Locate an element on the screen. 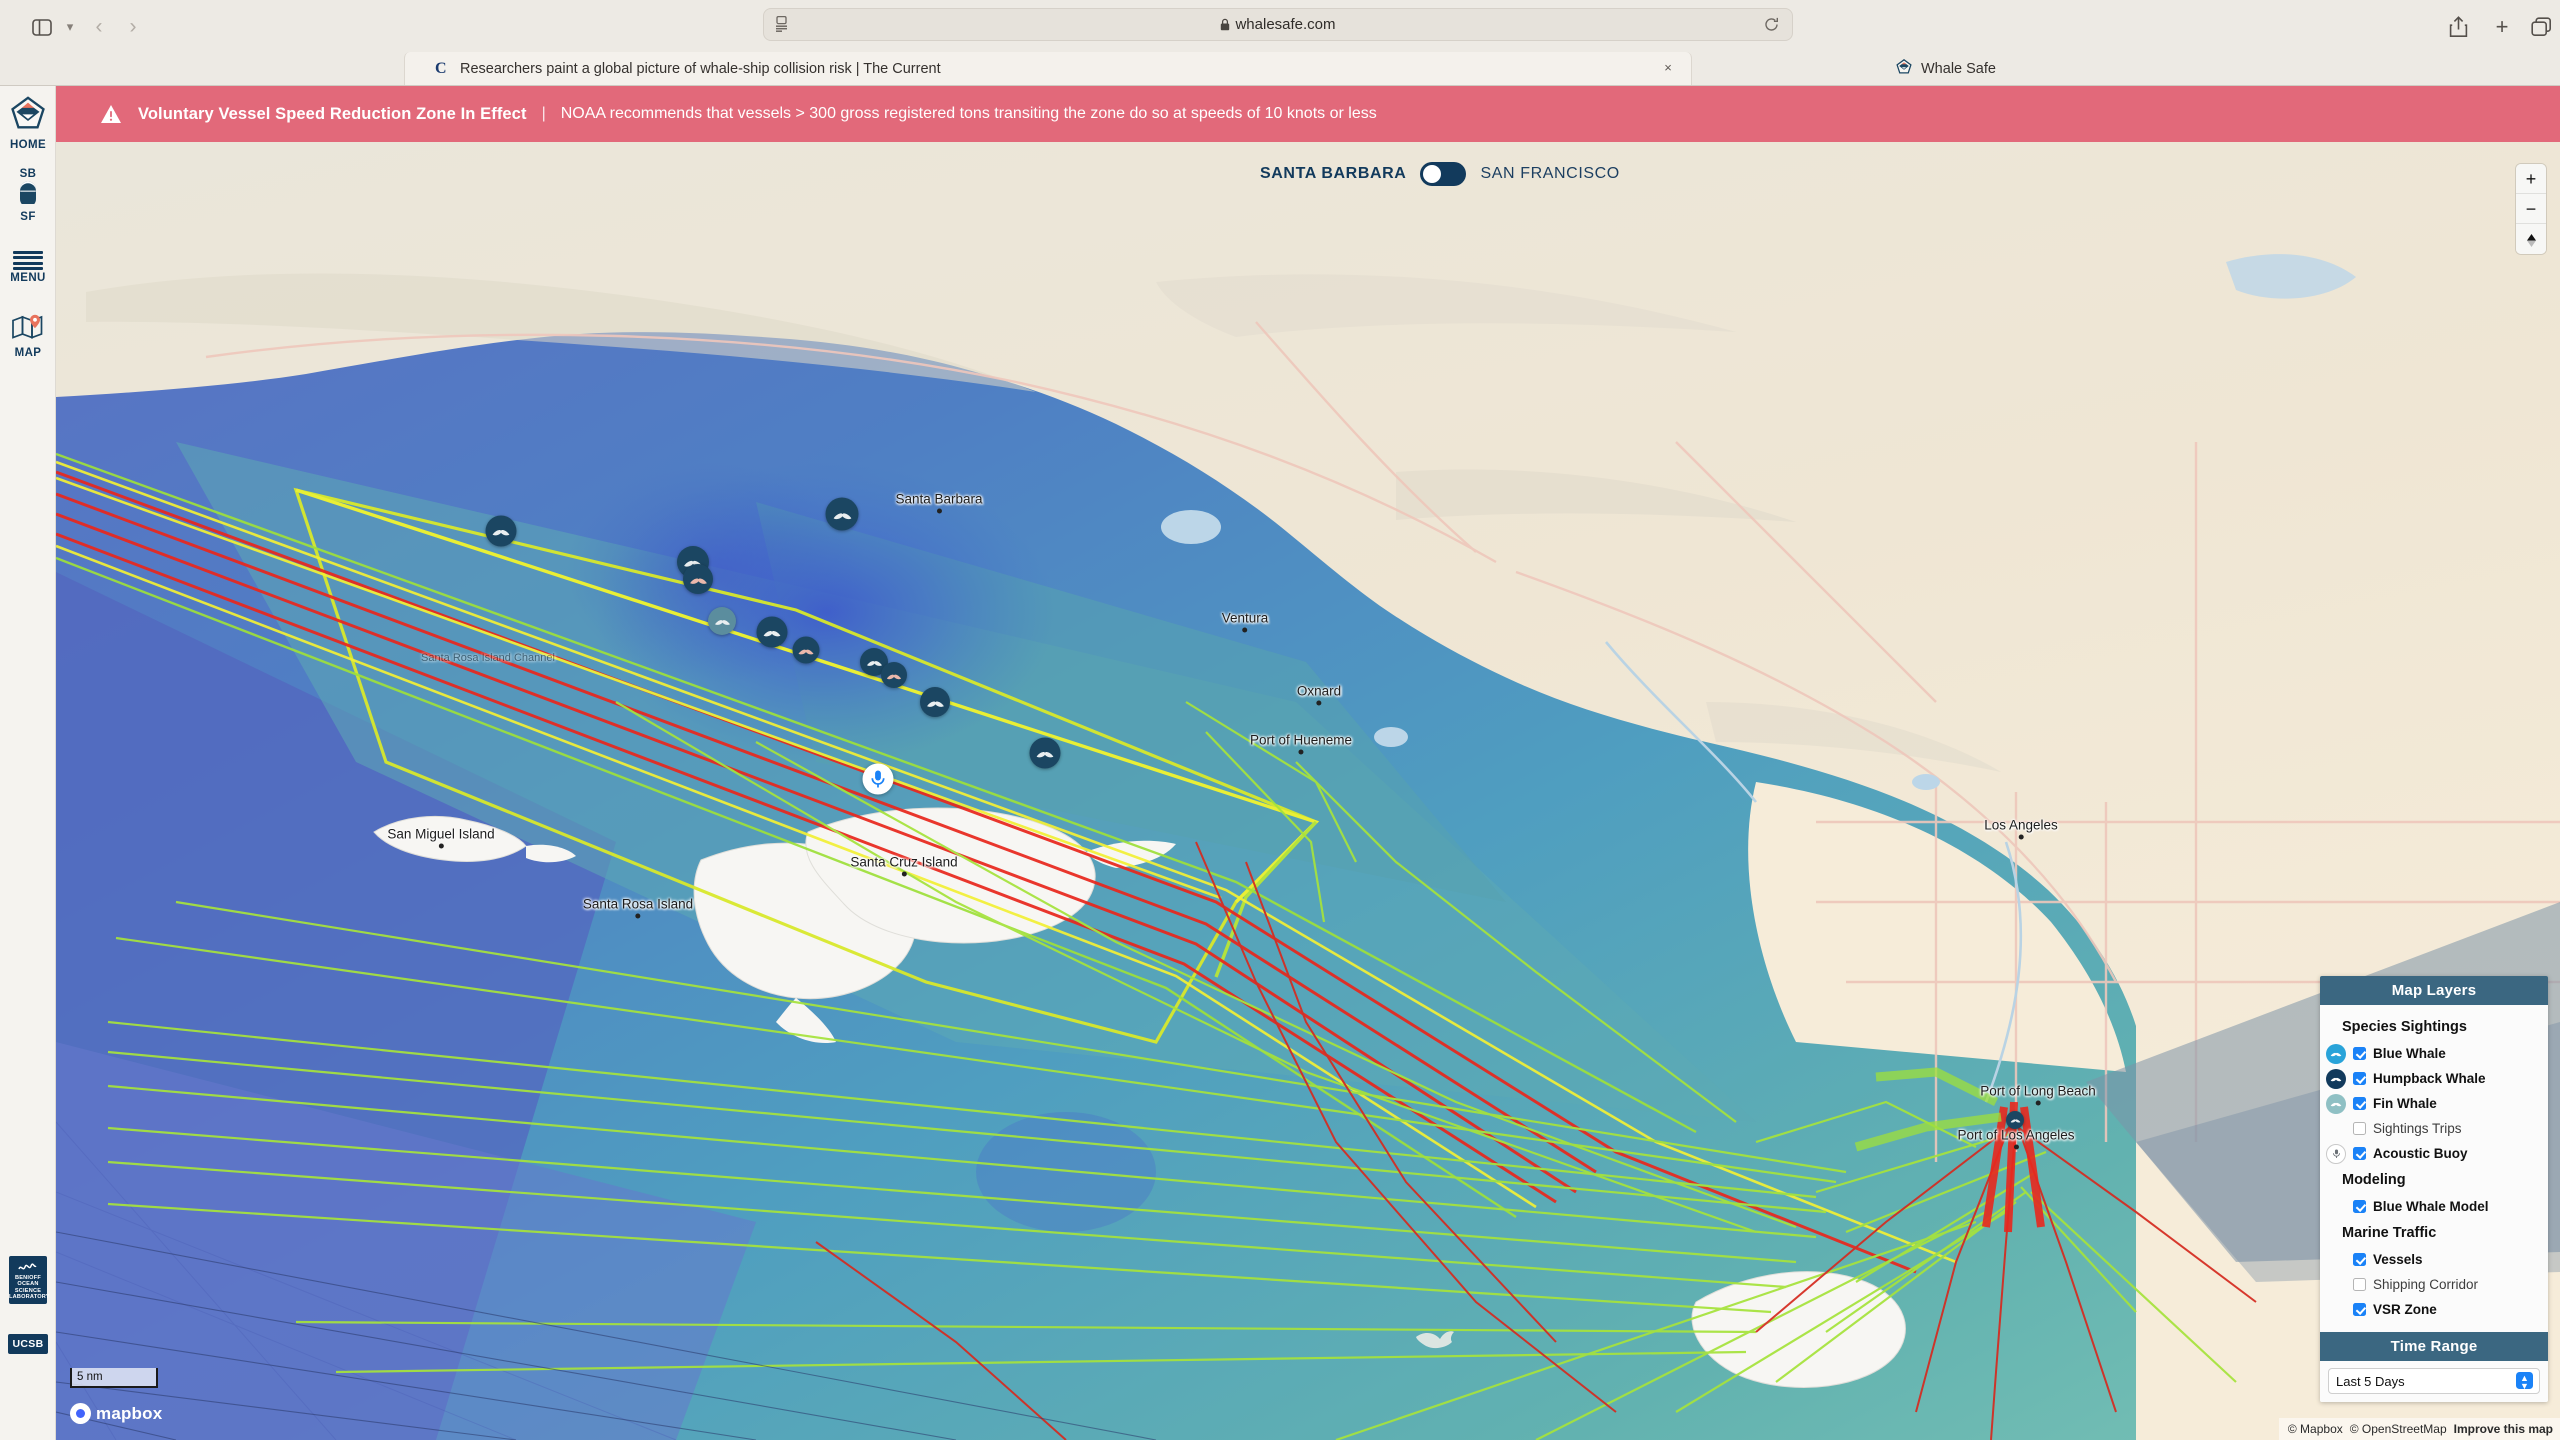  layer-label-acoustic-buoy: Acoustic Buoy is located at coordinates (2420, 1153).